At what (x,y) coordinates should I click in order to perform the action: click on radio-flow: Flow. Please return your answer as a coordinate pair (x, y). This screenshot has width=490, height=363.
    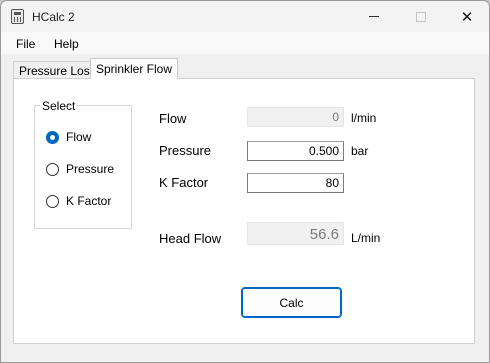
    Looking at the image, I should click on (68, 137).